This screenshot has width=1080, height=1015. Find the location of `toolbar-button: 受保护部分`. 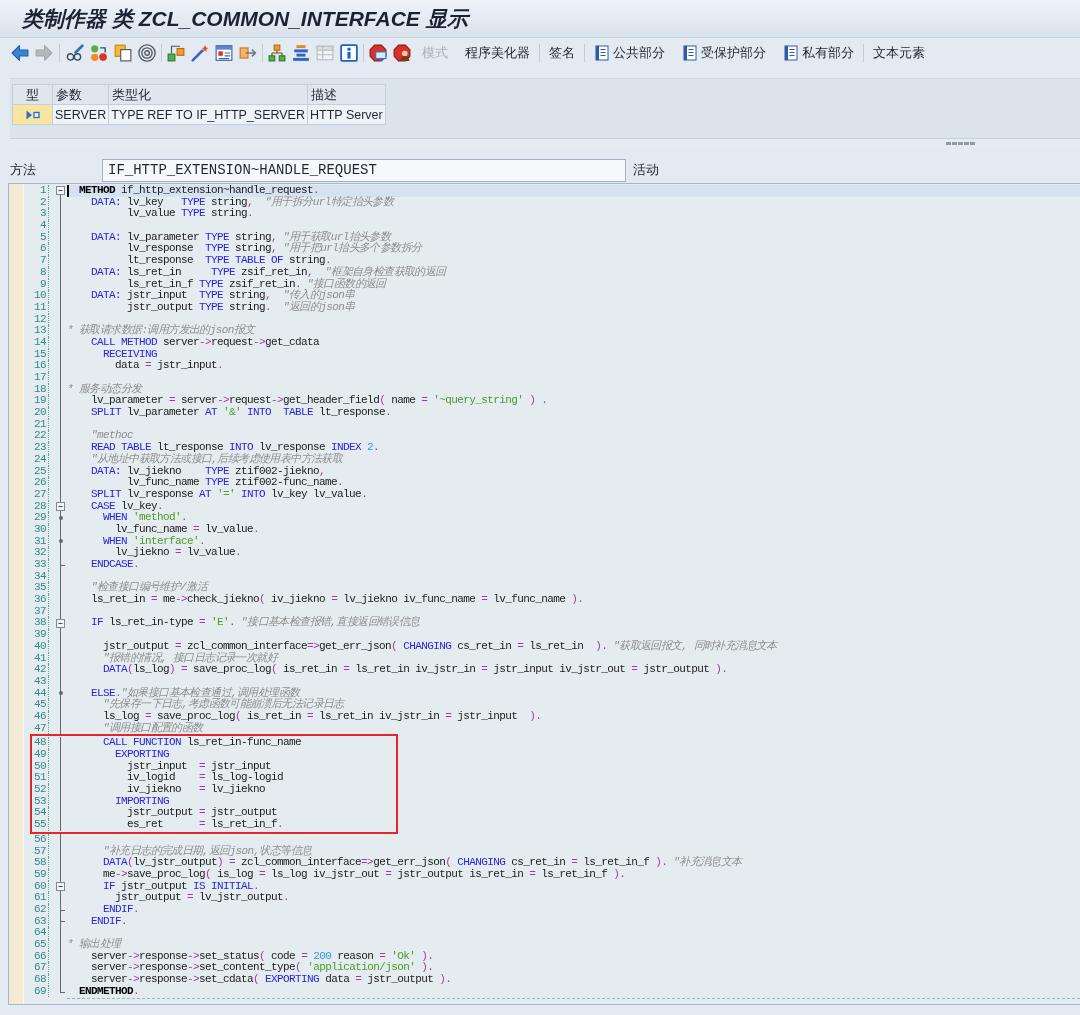

toolbar-button: 受保护部分 is located at coordinates (724, 52).